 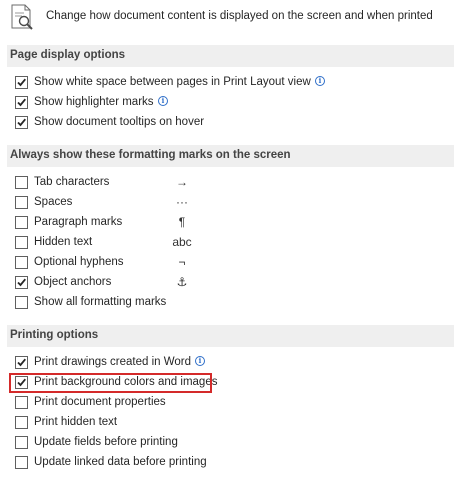 I want to click on option-label: Paragraph marks, so click(x=78, y=222).